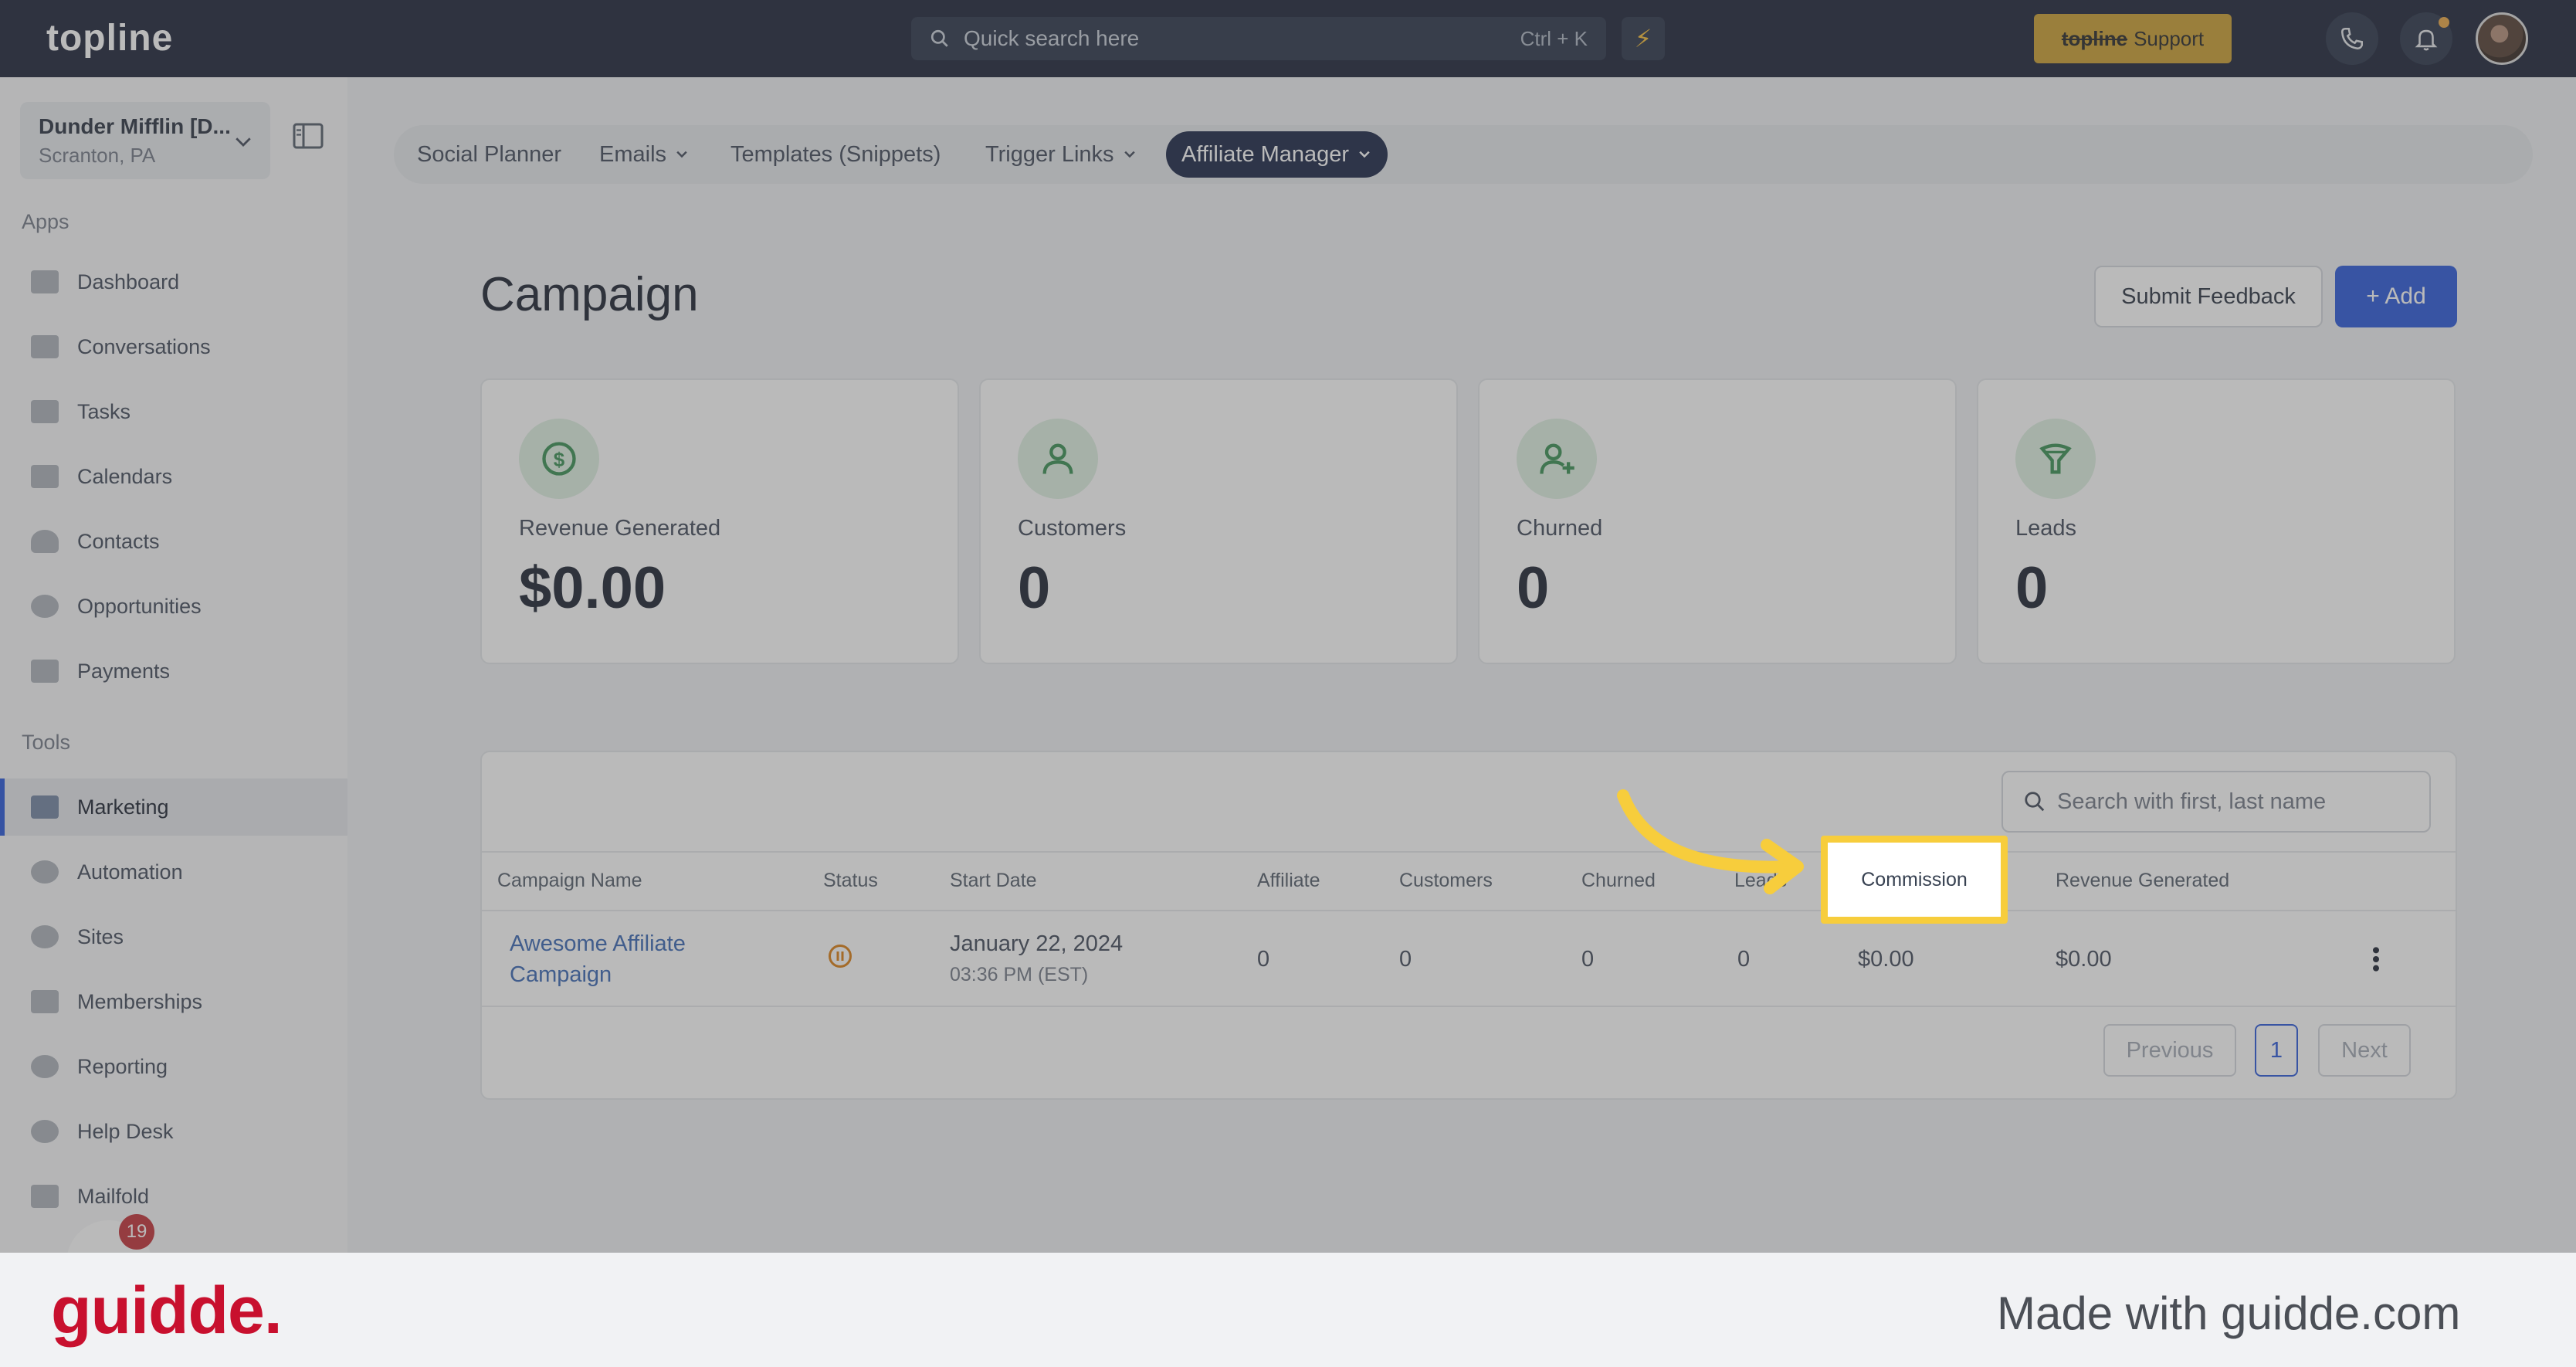 Image resolution: width=2576 pixels, height=1367 pixels. Describe the element at coordinates (173, 1066) in the screenshot. I see `sidebar-item-reporting: Reporting` at that location.